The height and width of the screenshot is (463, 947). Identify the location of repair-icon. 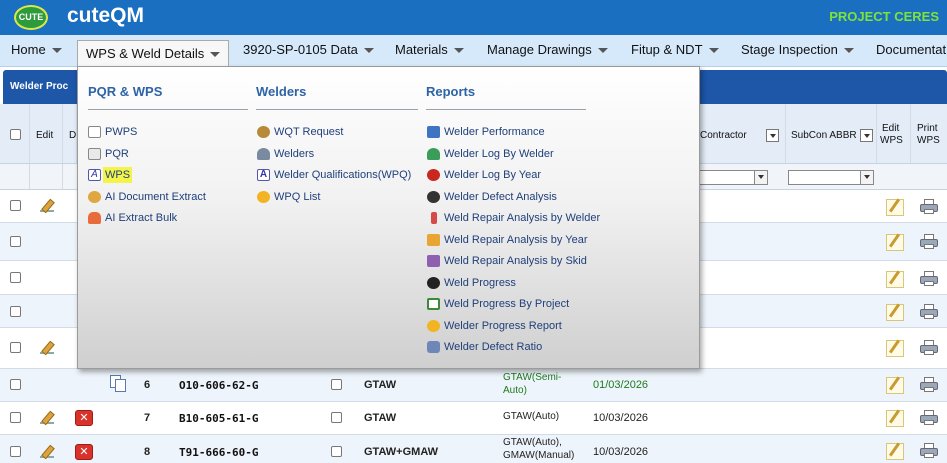
(434, 218).